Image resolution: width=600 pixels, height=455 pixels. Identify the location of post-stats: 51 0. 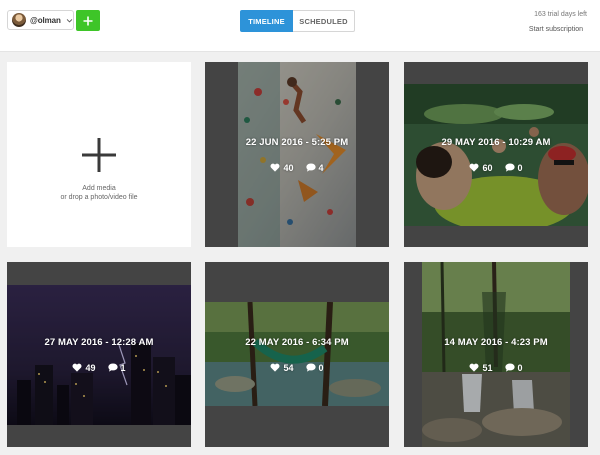
(496, 367).